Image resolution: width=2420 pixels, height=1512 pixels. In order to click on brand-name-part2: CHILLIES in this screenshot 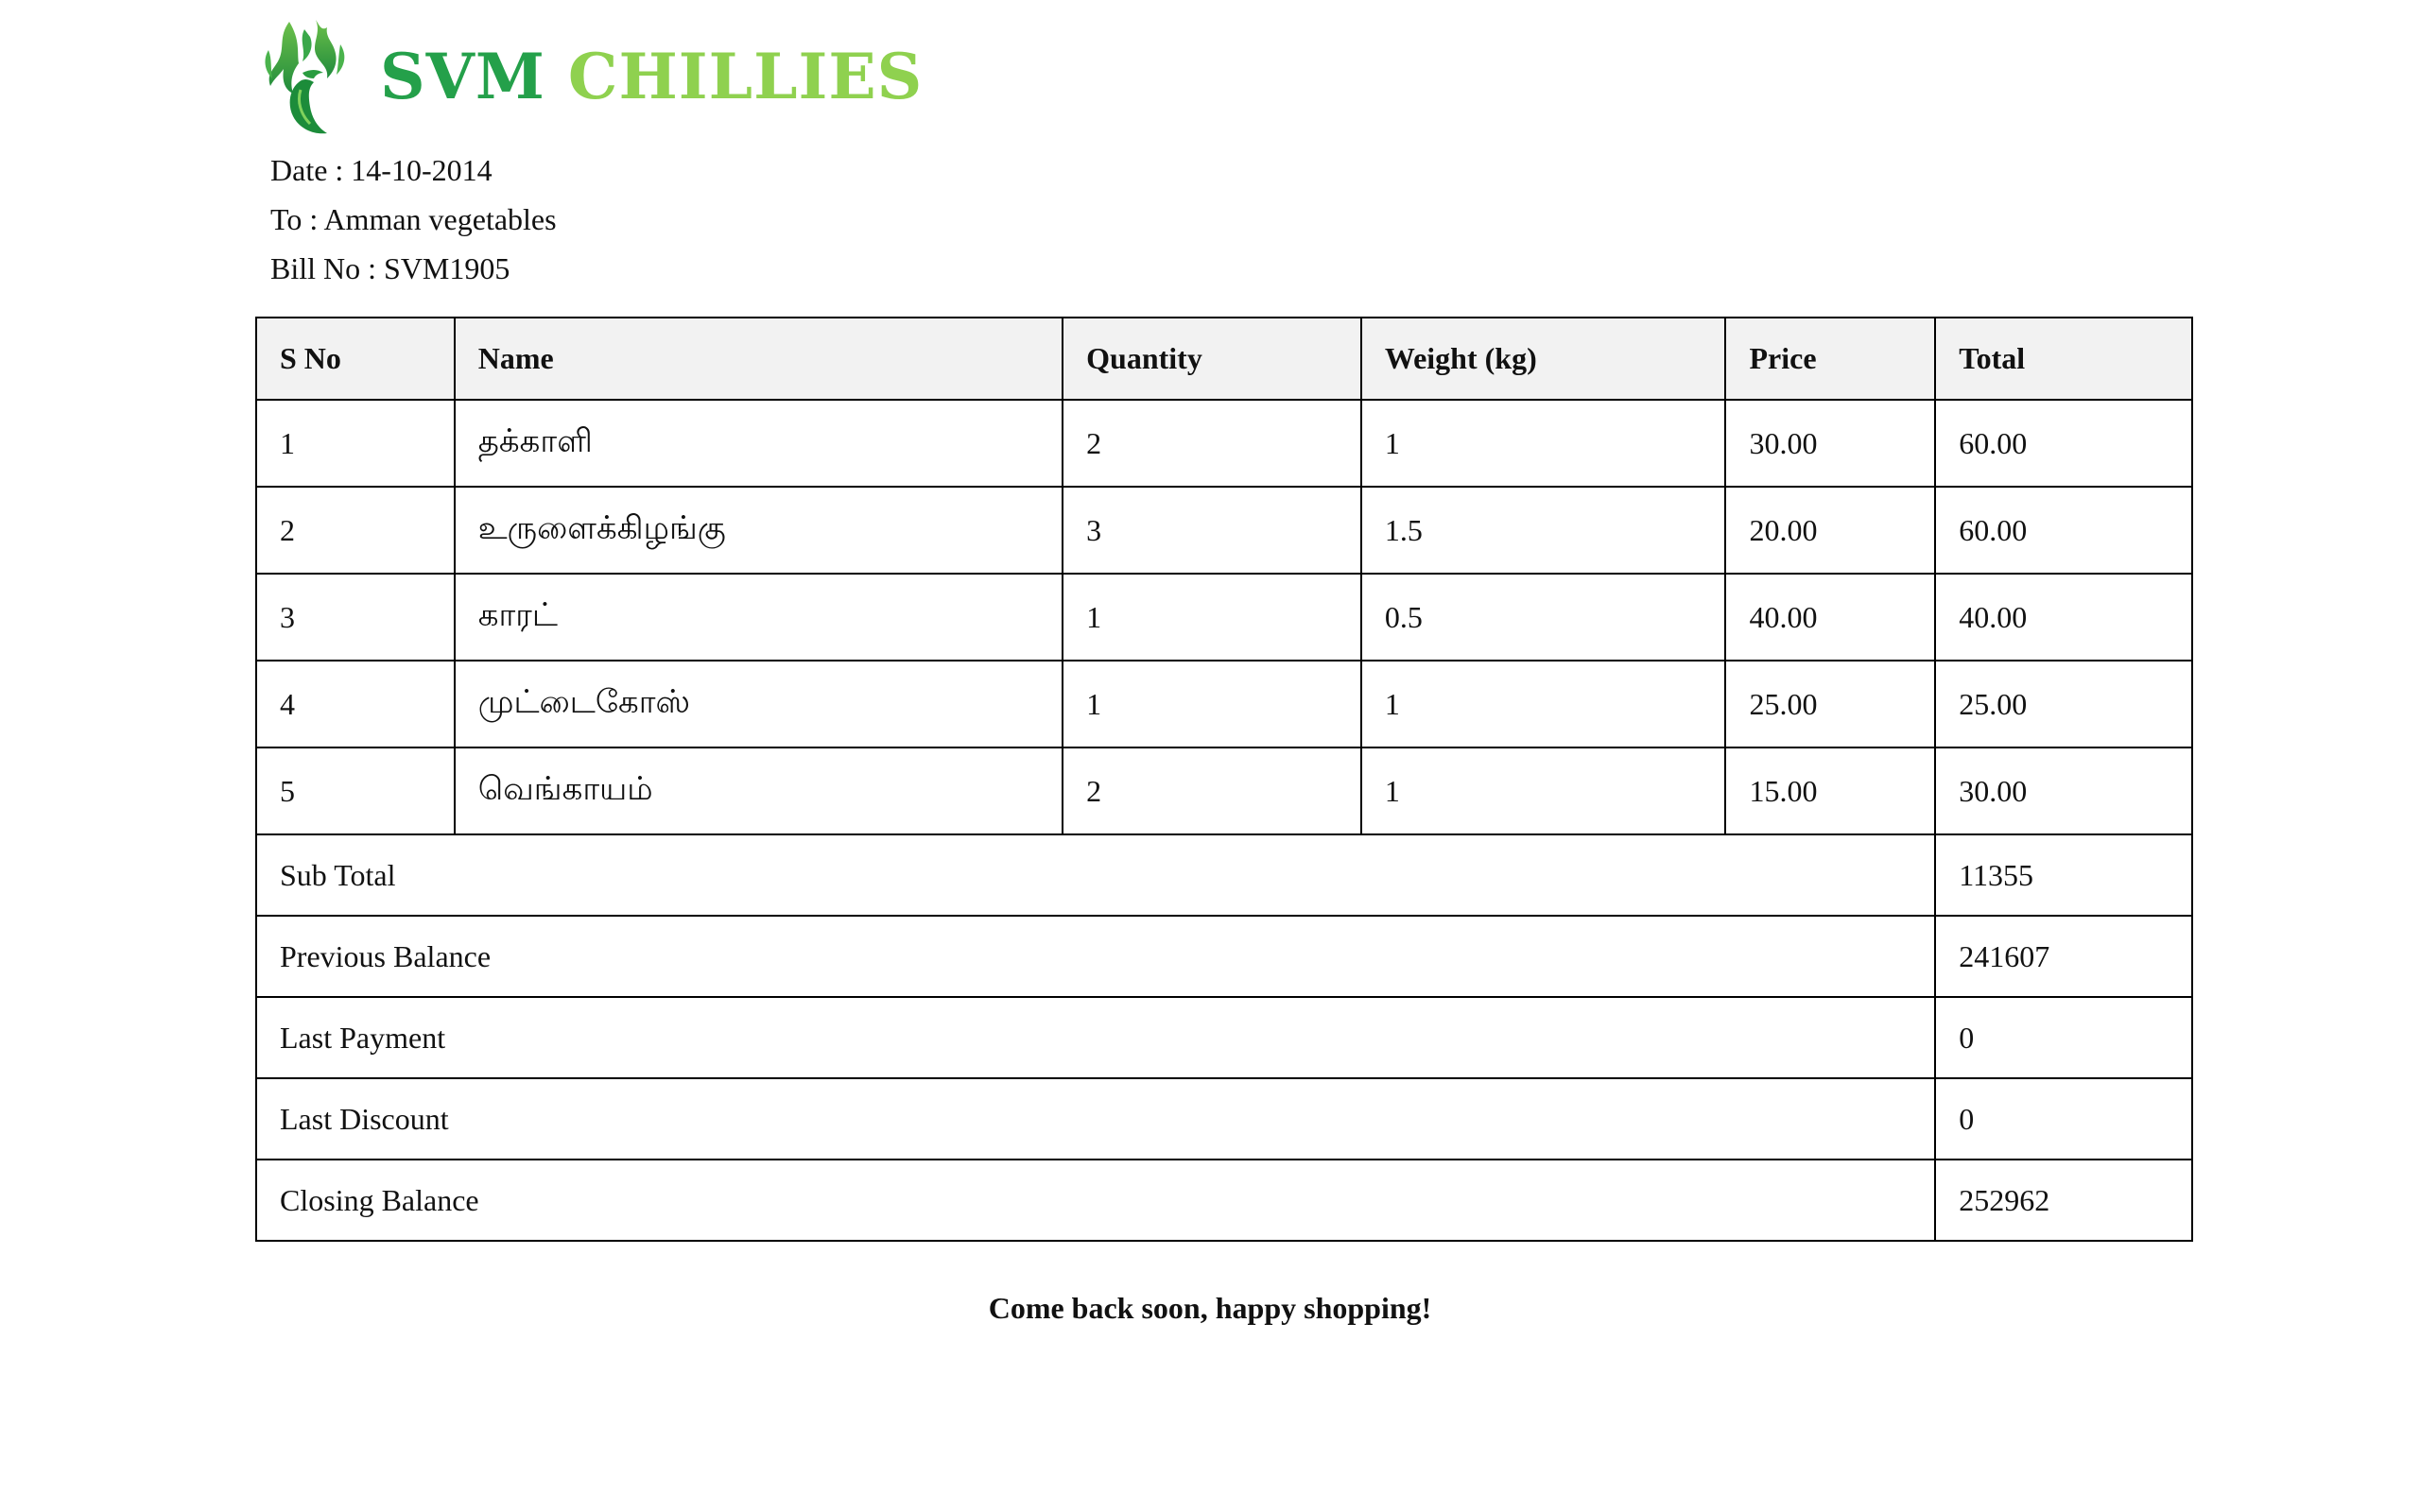, I will do `click(745, 76)`.